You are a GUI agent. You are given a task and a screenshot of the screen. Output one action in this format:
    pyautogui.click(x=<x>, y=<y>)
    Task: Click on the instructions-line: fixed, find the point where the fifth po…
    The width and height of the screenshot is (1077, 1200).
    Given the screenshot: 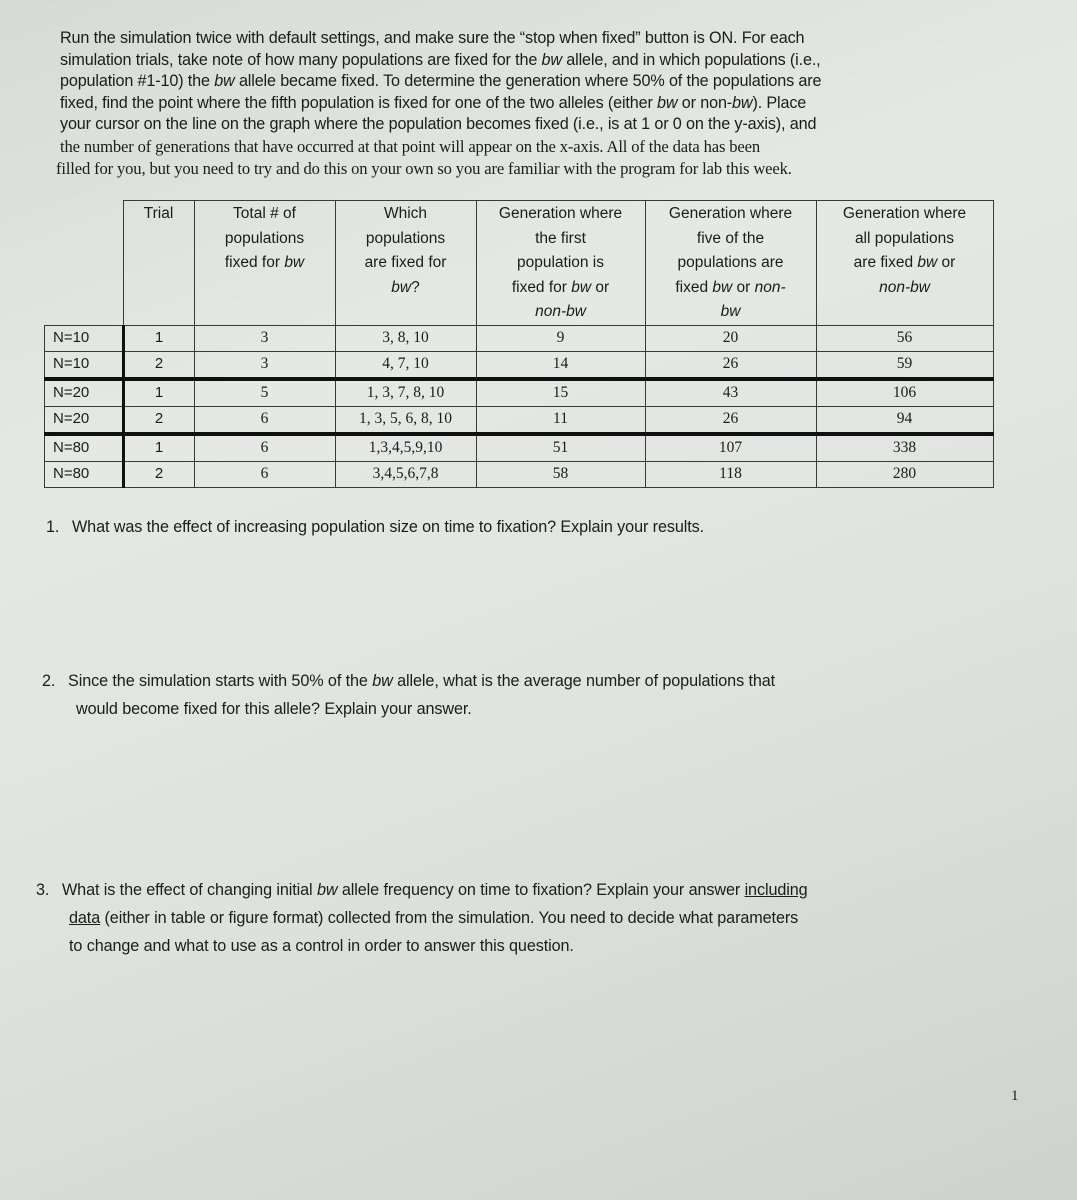 What is the action you would take?
    pyautogui.click(x=520, y=104)
    